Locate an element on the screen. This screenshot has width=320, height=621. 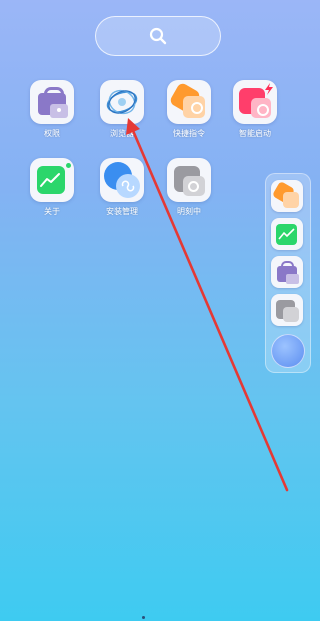
bag-lock-icon is located at coordinates (52, 102).